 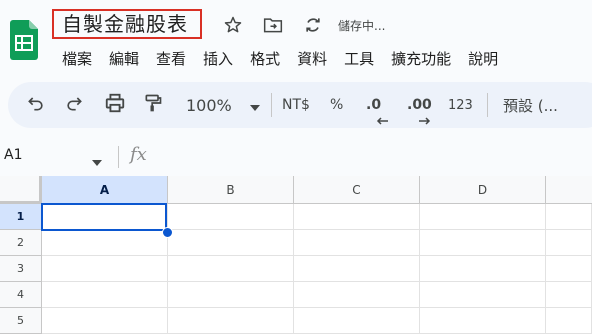 I want to click on paint-format-button, so click(x=153, y=105).